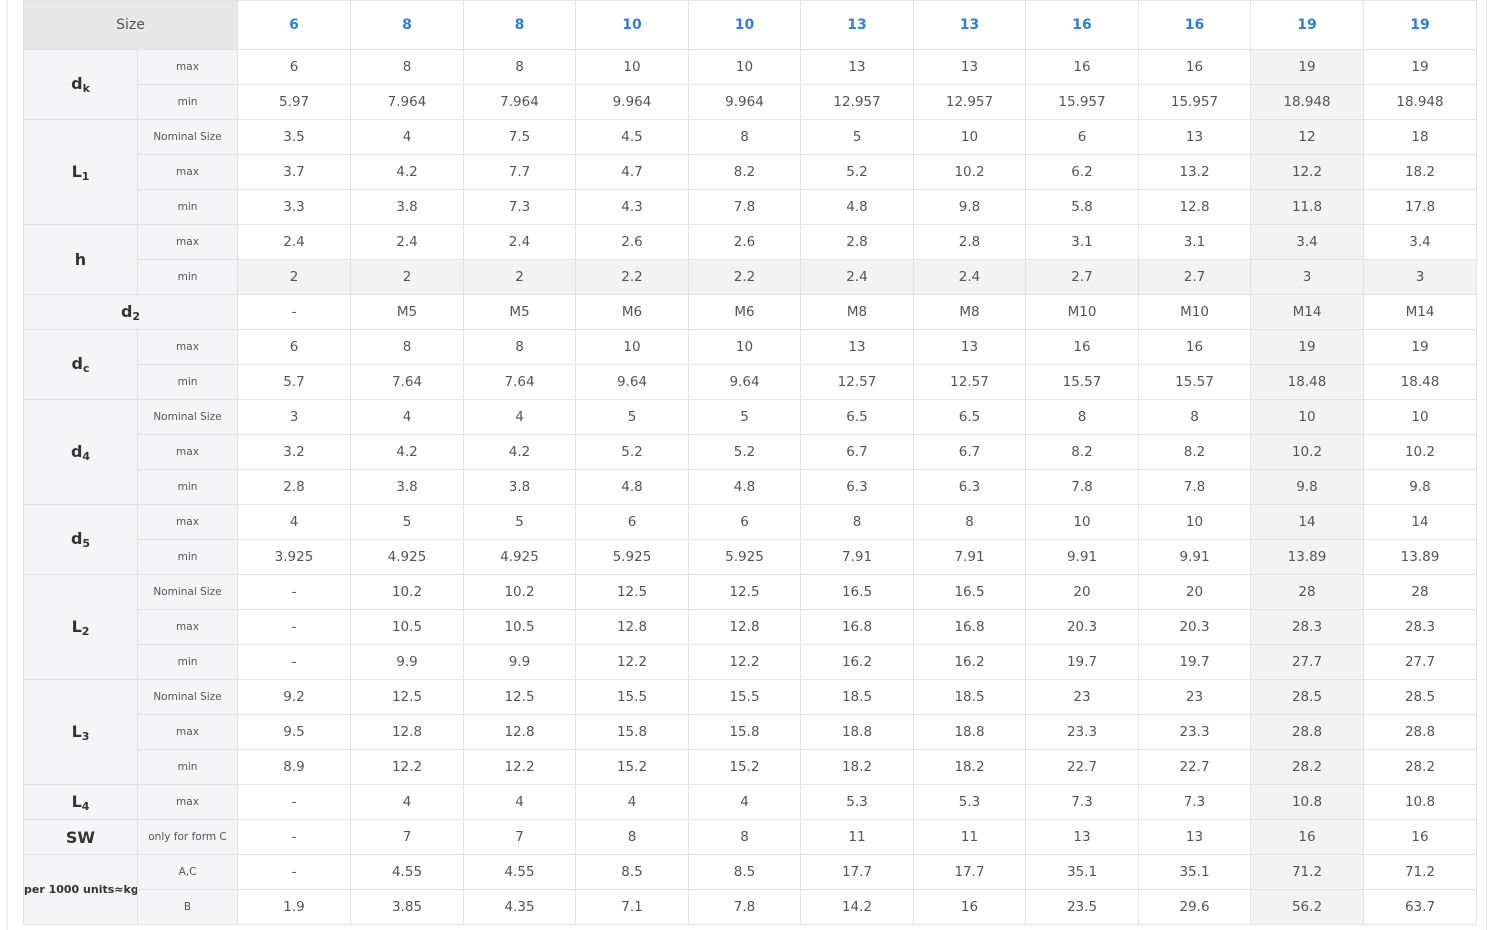 This screenshot has height=930, width=1493. What do you see at coordinates (969, 312) in the screenshot?
I see `value-cell: M8` at bounding box center [969, 312].